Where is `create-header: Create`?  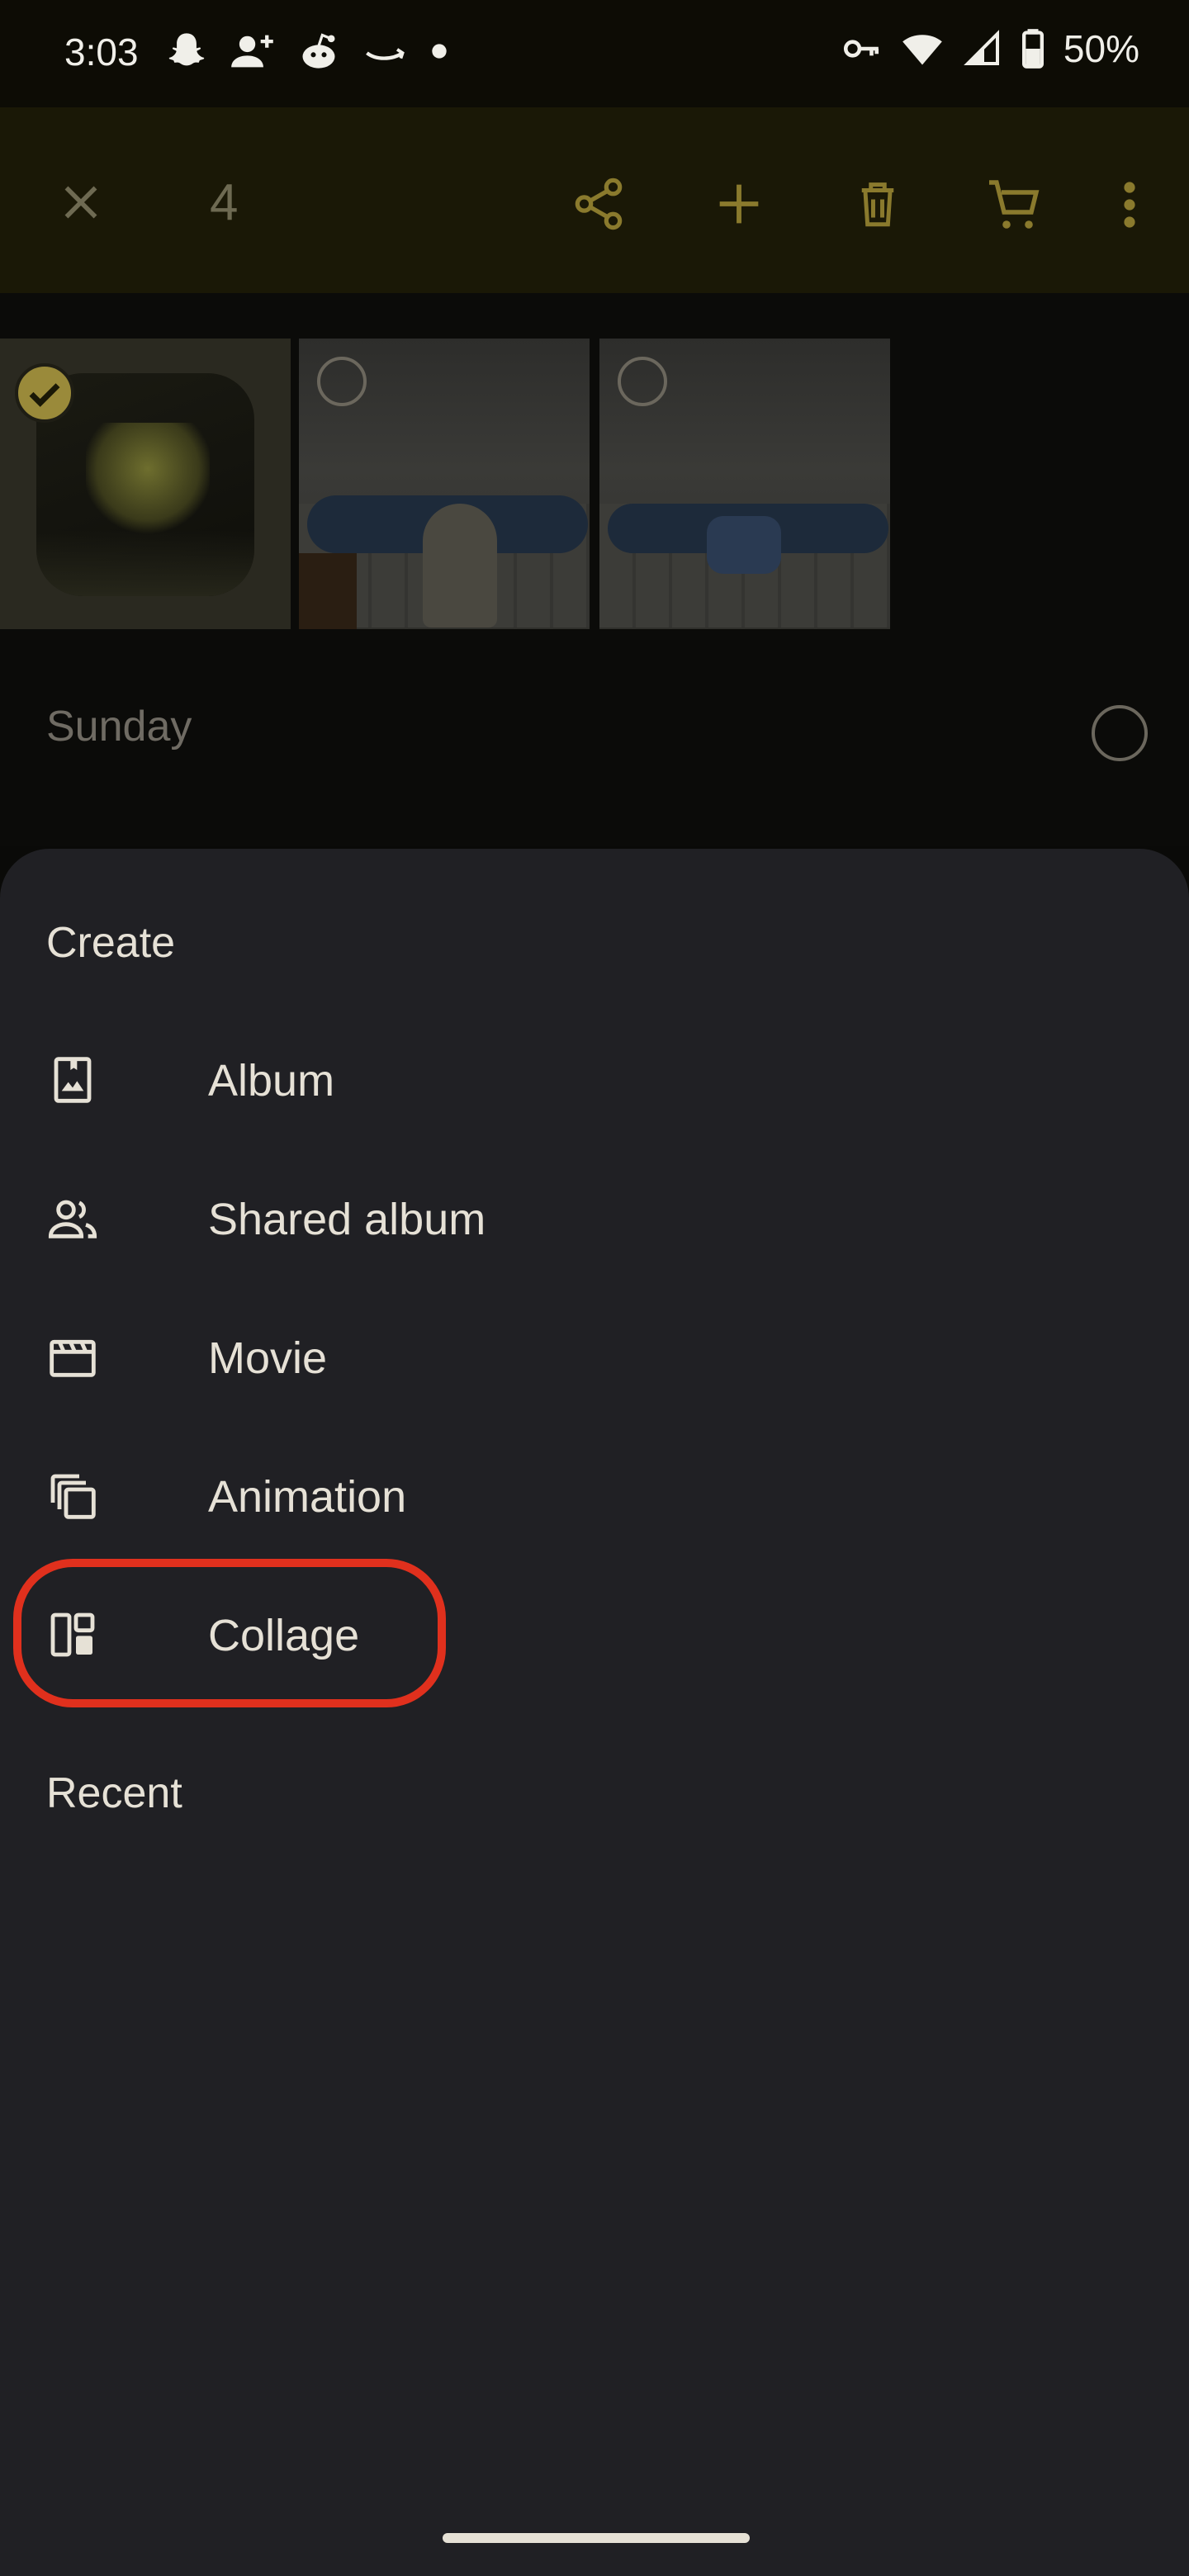 create-header: Create is located at coordinates (111, 943).